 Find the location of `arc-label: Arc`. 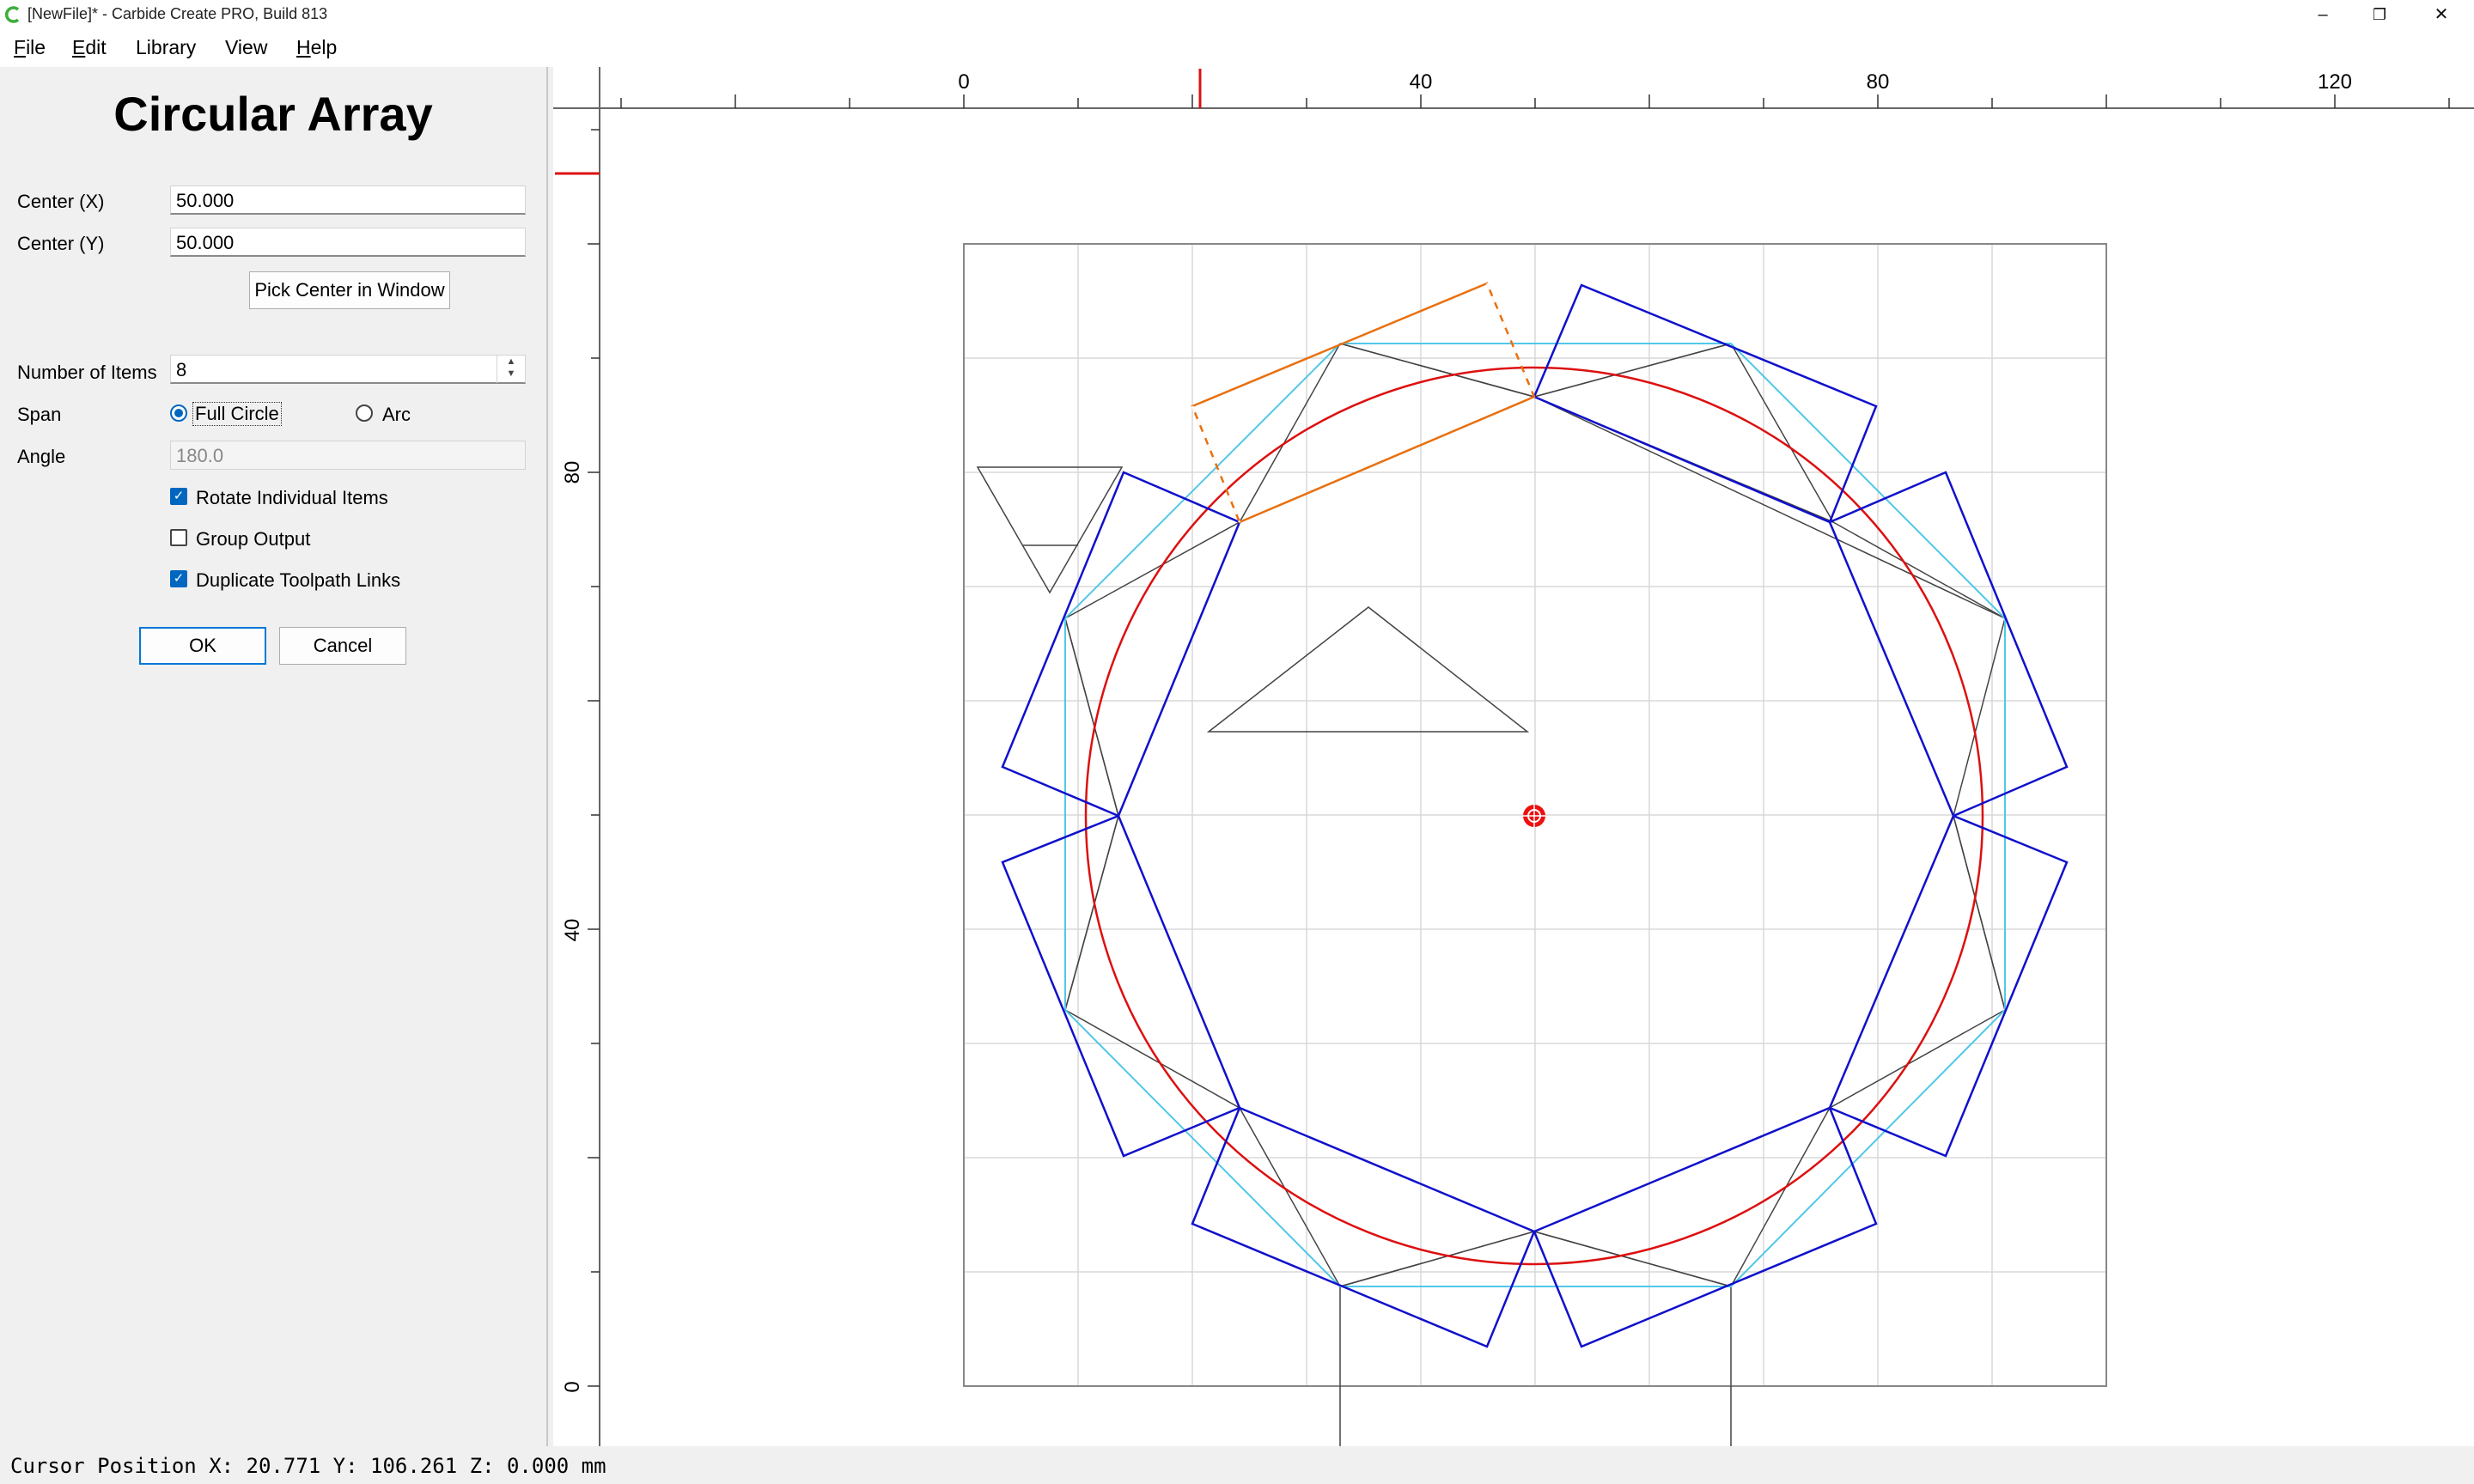

arc-label: Arc is located at coordinates (396, 415).